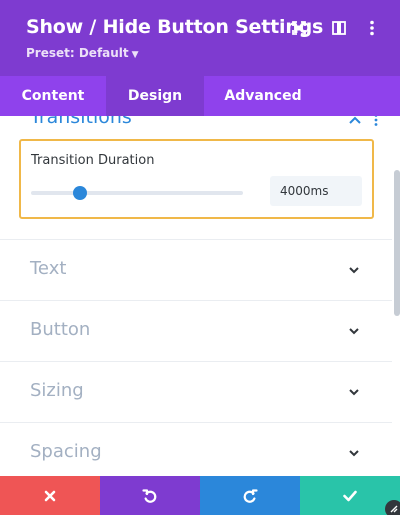  I want to click on transition-duration-label: Transition Duration, so click(93, 160).